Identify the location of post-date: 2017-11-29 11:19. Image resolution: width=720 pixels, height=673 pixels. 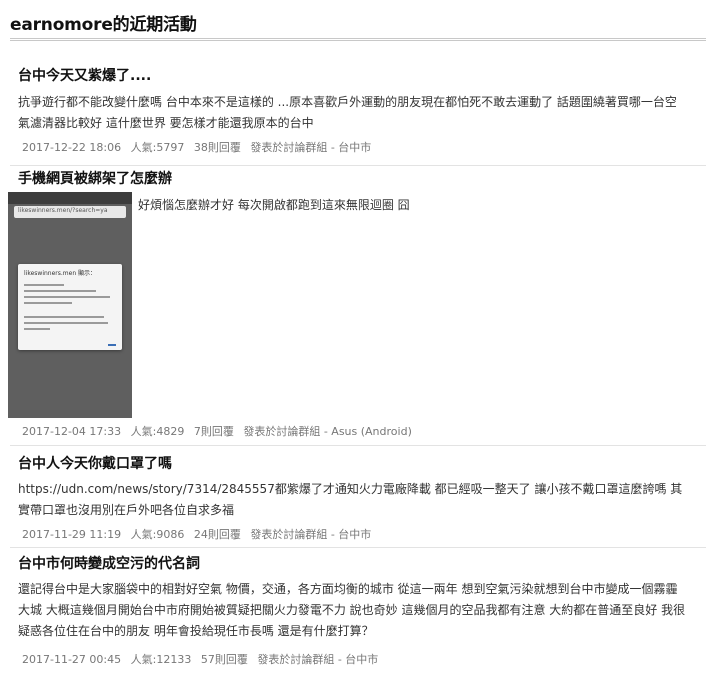
(72, 534).